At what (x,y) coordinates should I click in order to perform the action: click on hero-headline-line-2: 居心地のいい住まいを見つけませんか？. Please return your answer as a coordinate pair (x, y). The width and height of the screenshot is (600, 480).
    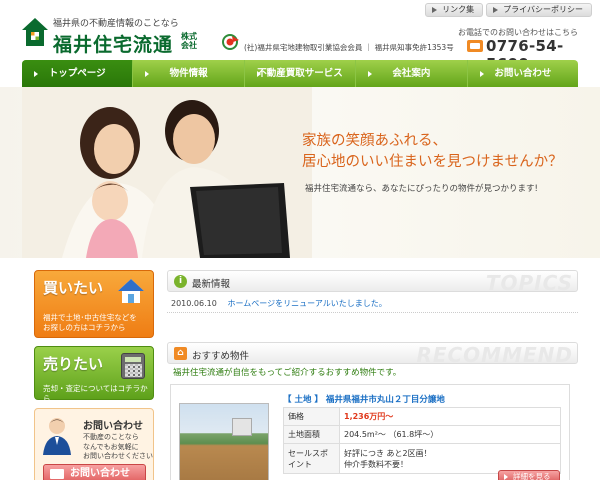
    Looking at the image, I should click on (432, 162).